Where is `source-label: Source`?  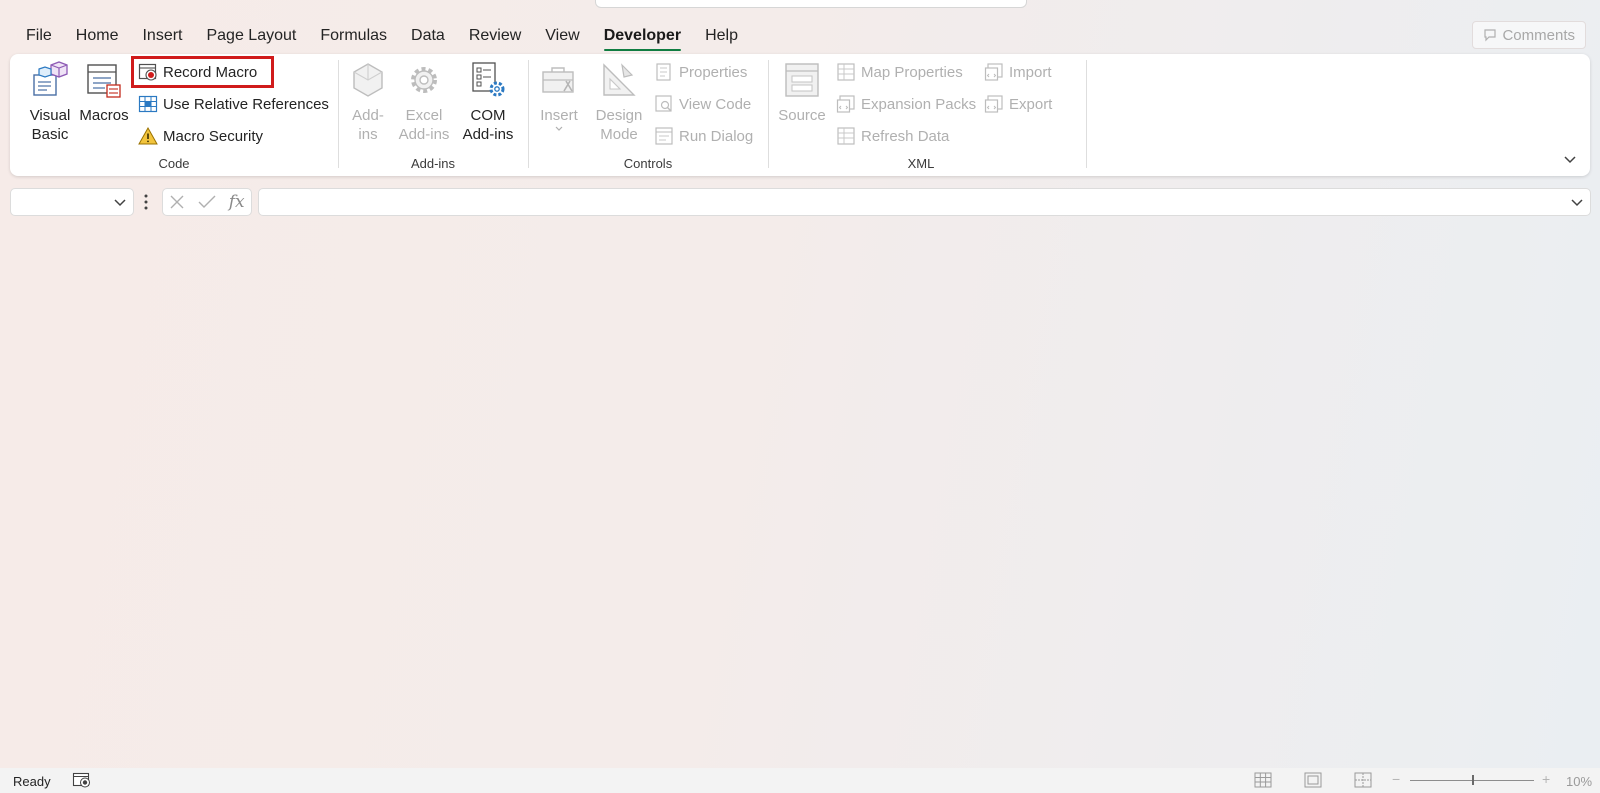 source-label: Source is located at coordinates (802, 115).